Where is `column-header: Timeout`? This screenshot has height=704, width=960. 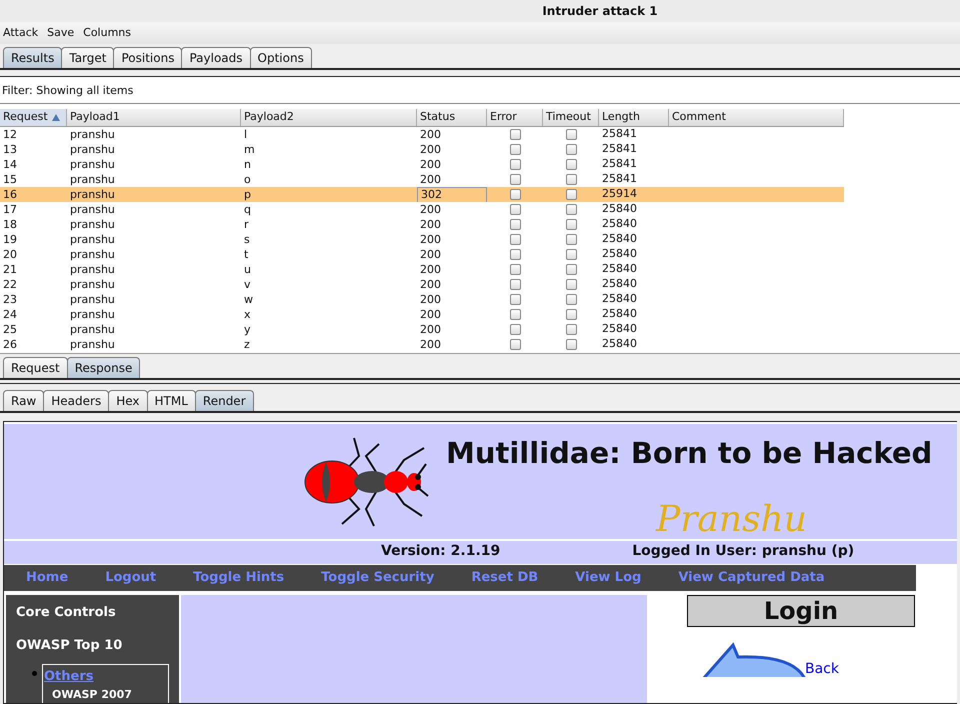 column-header: Timeout is located at coordinates (571, 117).